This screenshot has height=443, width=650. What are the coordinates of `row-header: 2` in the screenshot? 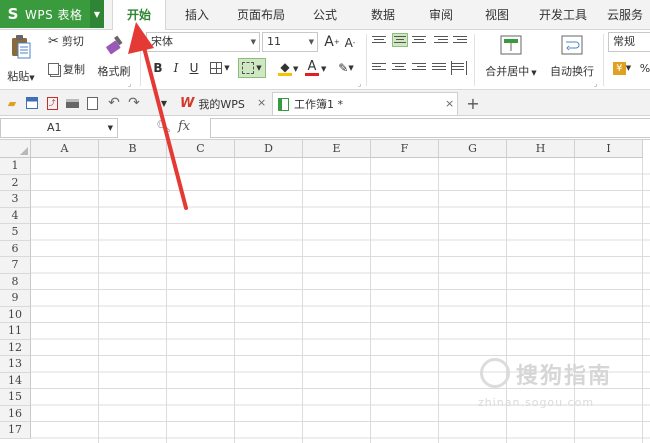 It's located at (15, 182).